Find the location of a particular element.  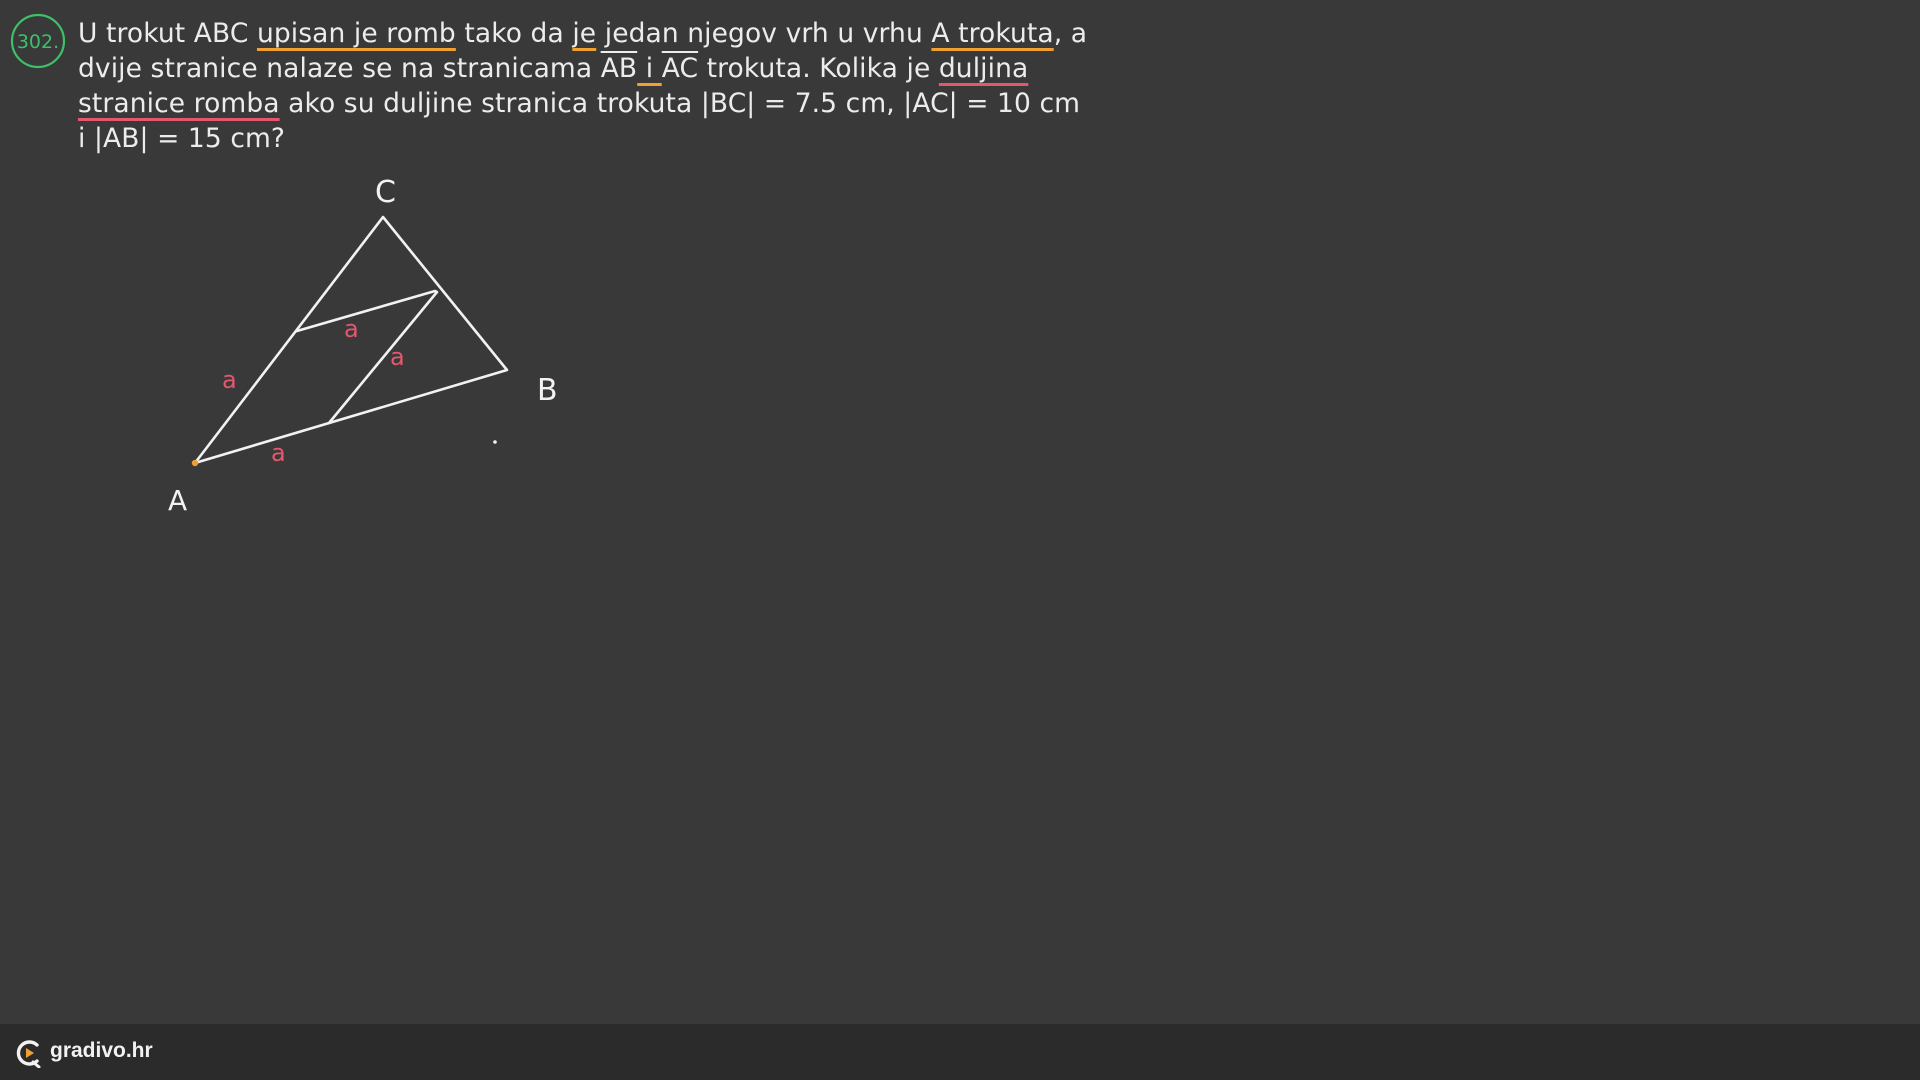

footer-bar: gradivo.hr is located at coordinates (960, 1052).